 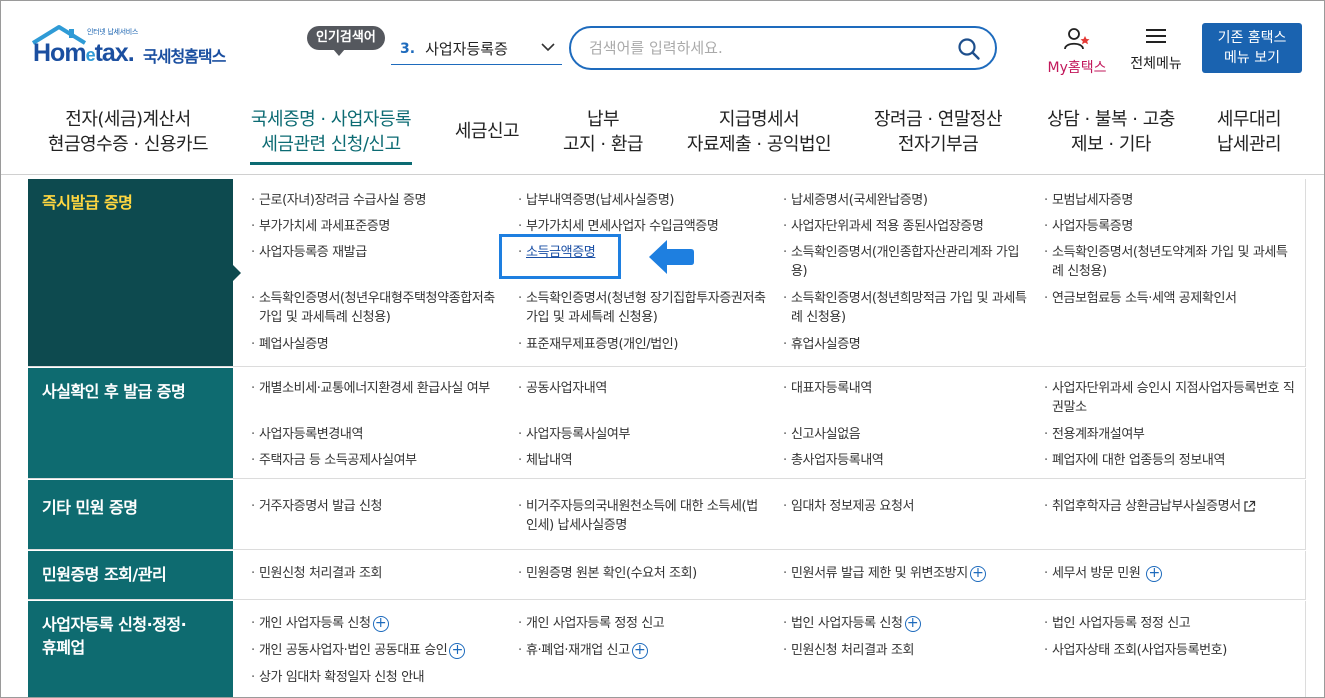 I want to click on menu-link: 개별소비세·교통에너지환경세 환급사실 여부, so click(x=376, y=388).